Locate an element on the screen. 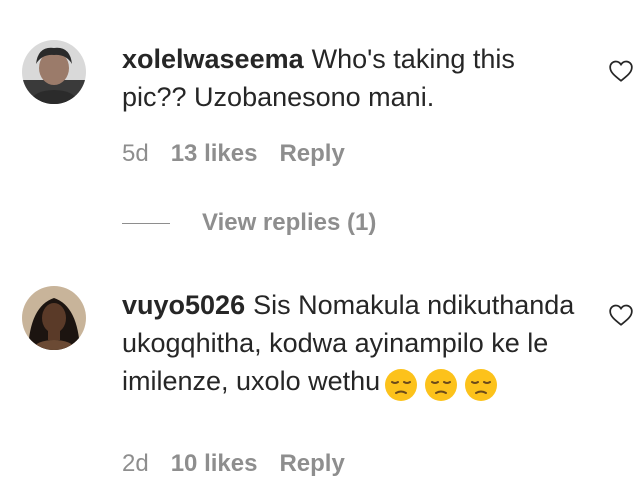 Image resolution: width=644 pixels, height=478 pixels. comment-likes: 13 likes is located at coordinates (214, 153).